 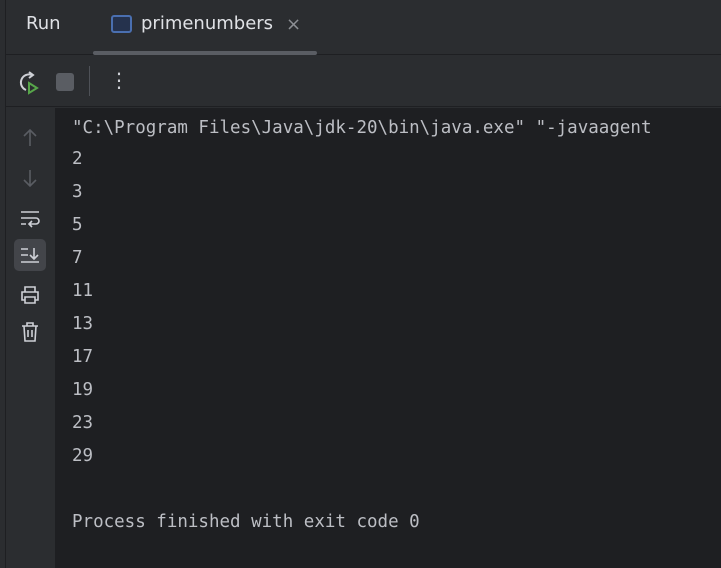 I want to click on active-tab-indicator, so click(x=205, y=53).